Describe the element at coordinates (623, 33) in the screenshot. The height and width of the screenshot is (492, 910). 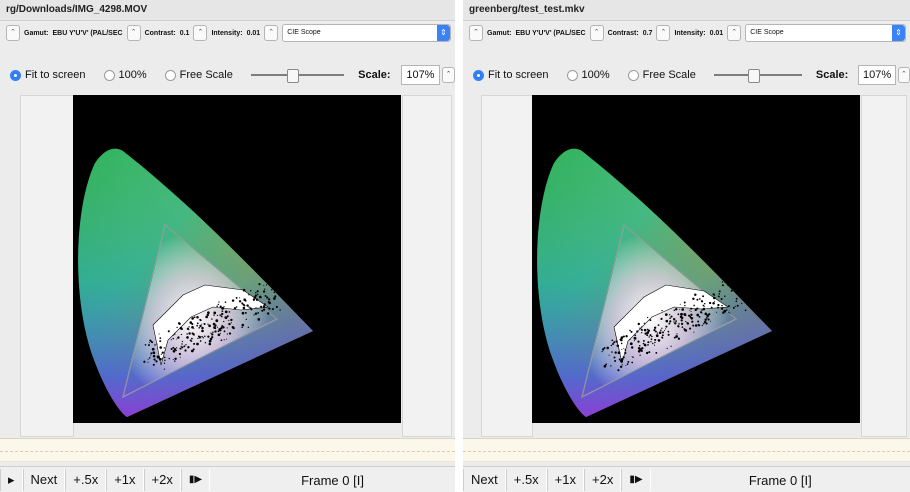
I see `contrast-label: Contrast:` at that location.